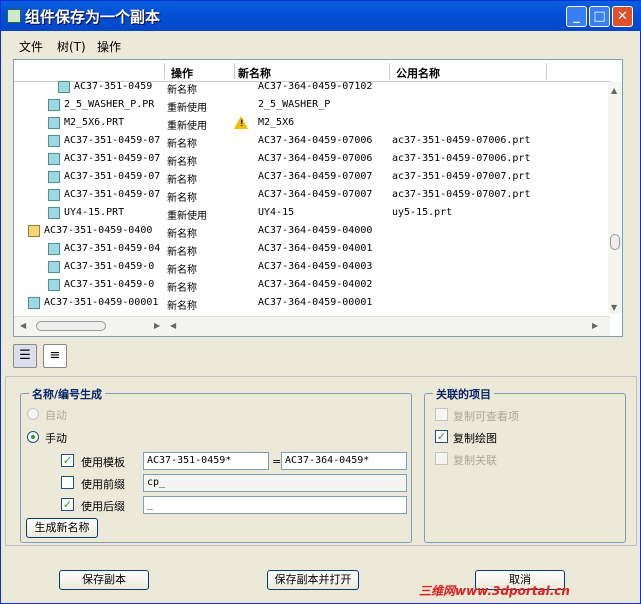 The width and height of the screenshot is (641, 604). What do you see at coordinates (441, 414) in the screenshot?
I see `copy-views-checkbox` at bounding box center [441, 414].